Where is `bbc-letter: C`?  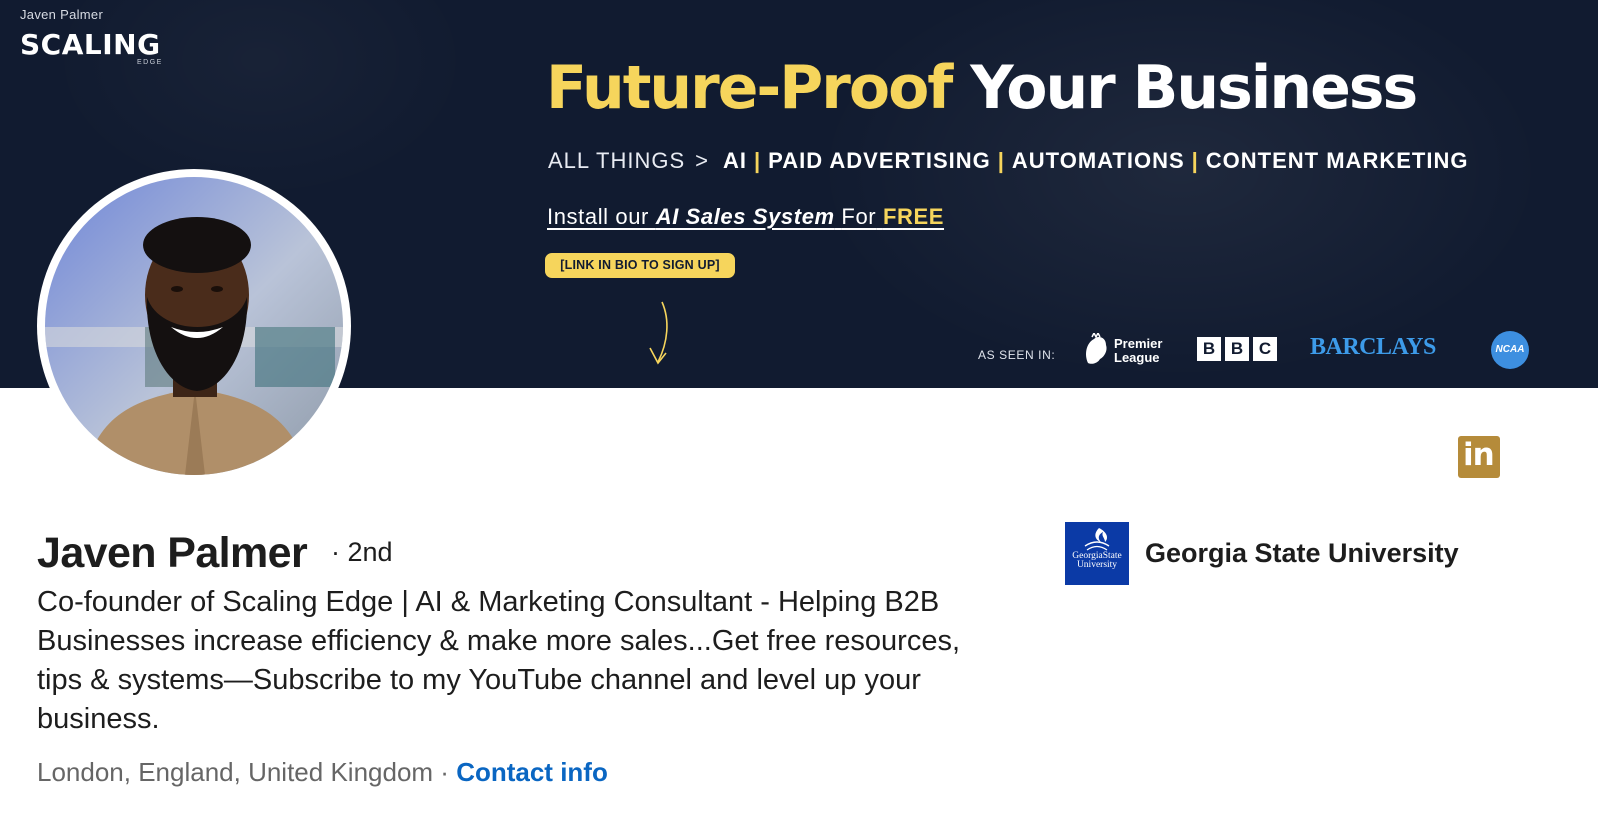
bbc-letter: C is located at coordinates (1265, 349).